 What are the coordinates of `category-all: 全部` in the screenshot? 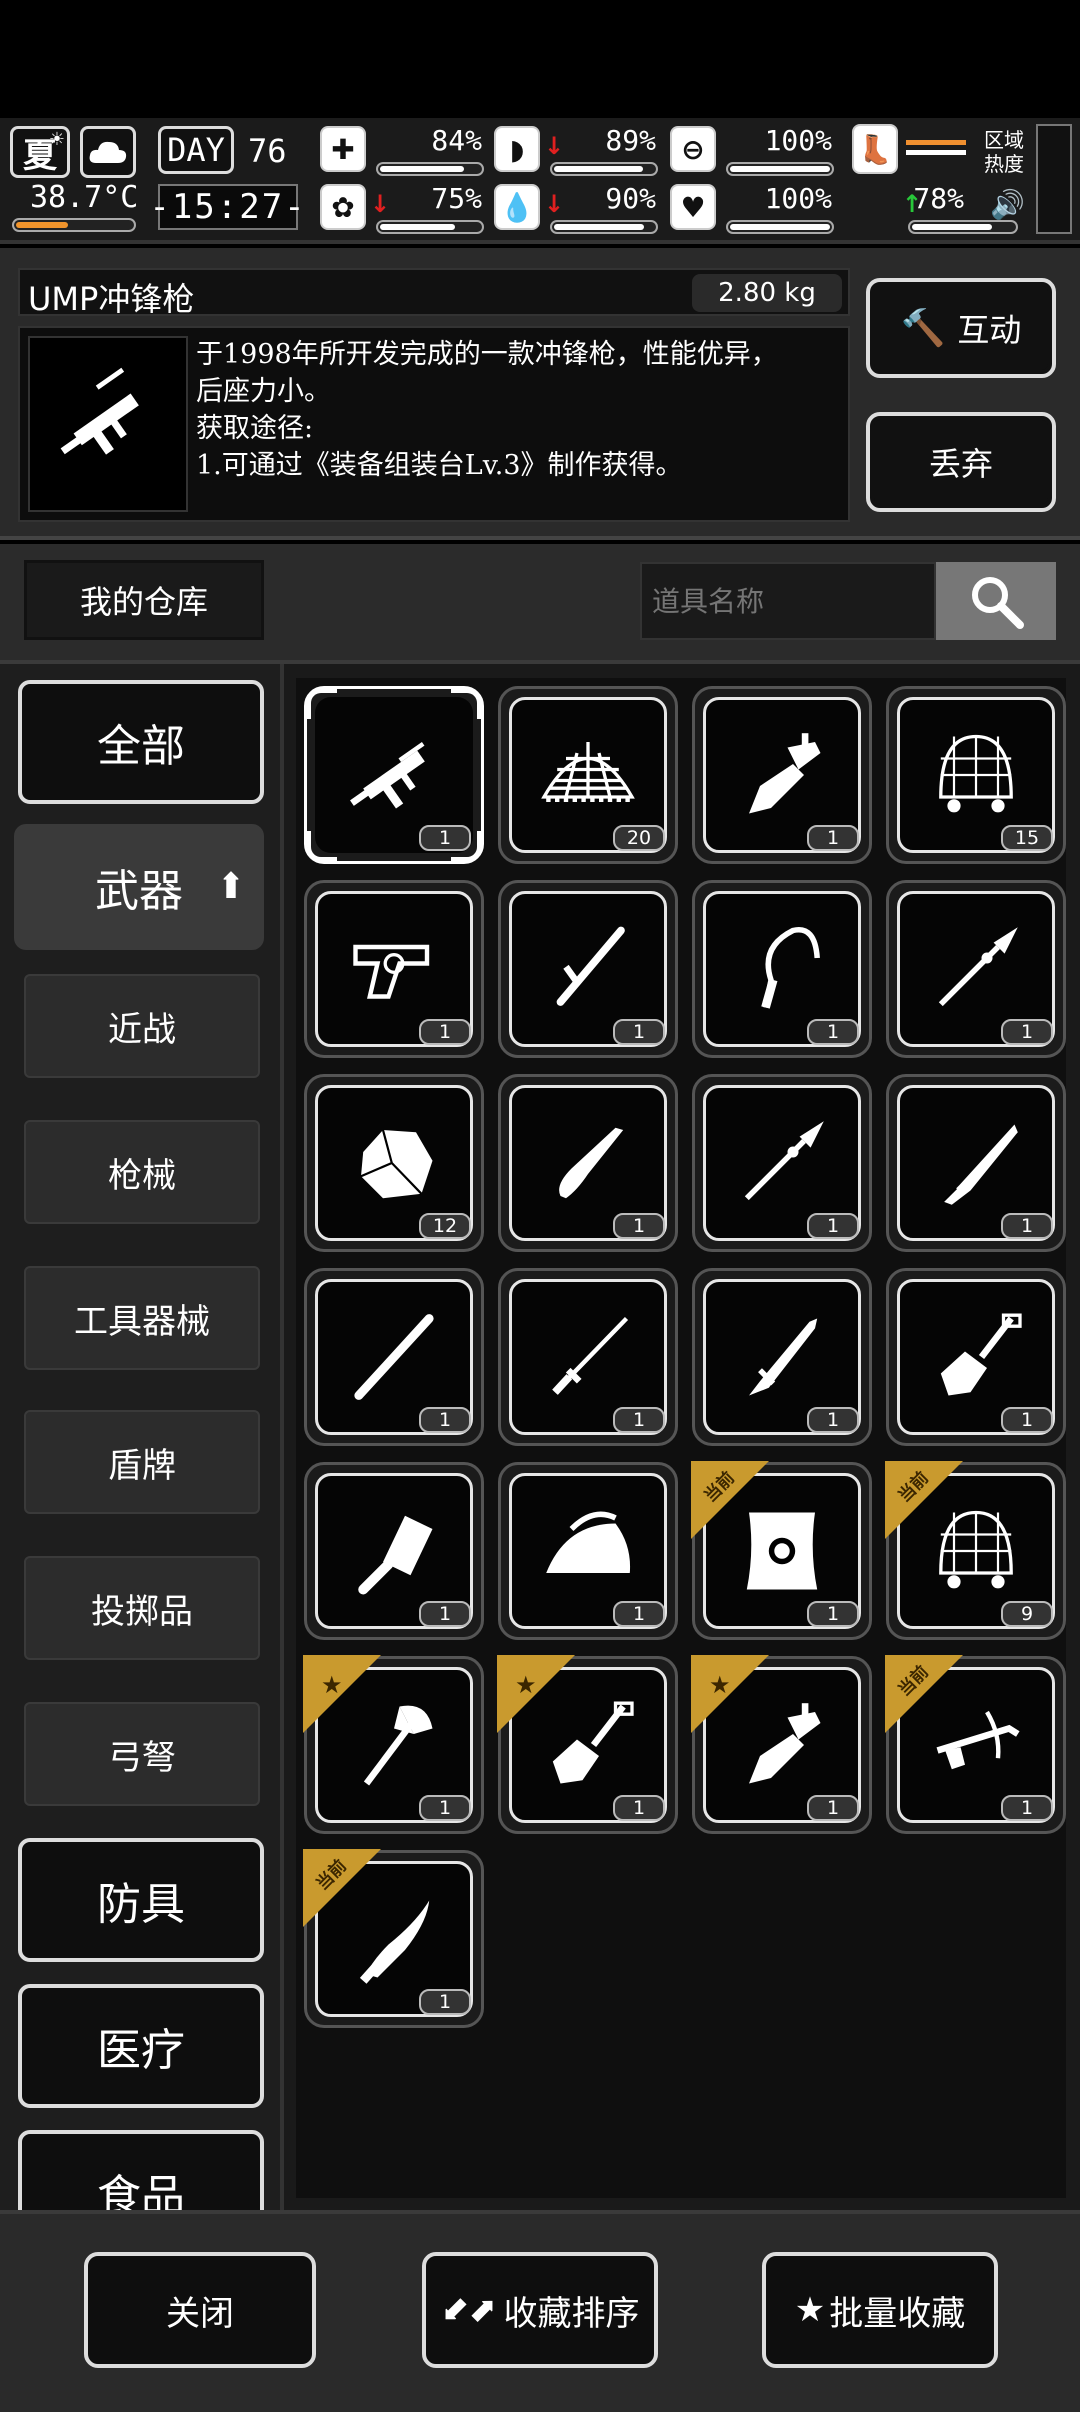 It's located at (141, 742).